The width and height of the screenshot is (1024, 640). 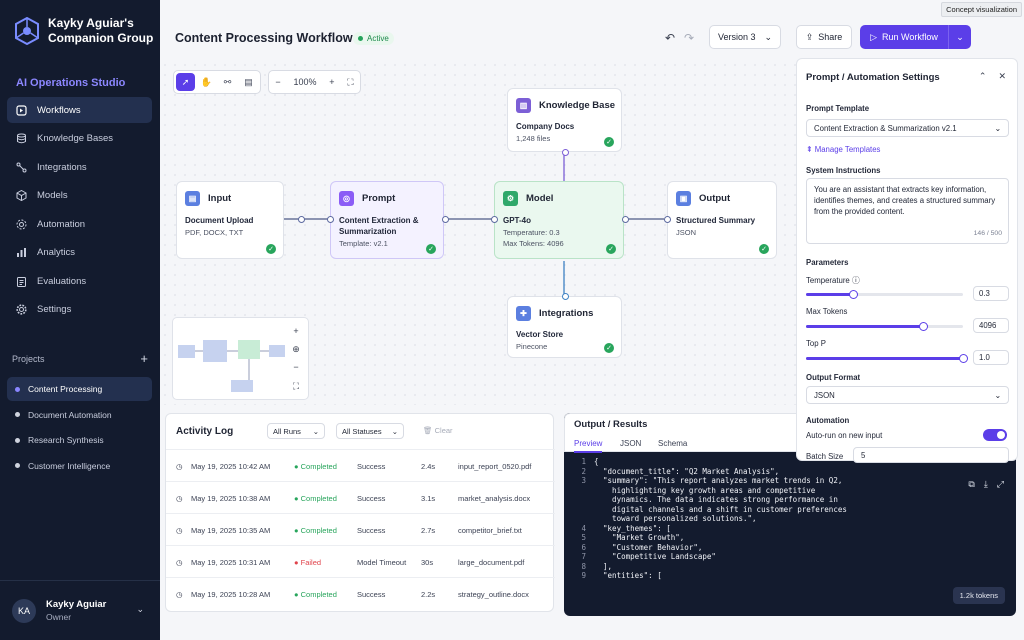 I want to click on minimap-zoom-out-icon: −, so click(x=296, y=367).